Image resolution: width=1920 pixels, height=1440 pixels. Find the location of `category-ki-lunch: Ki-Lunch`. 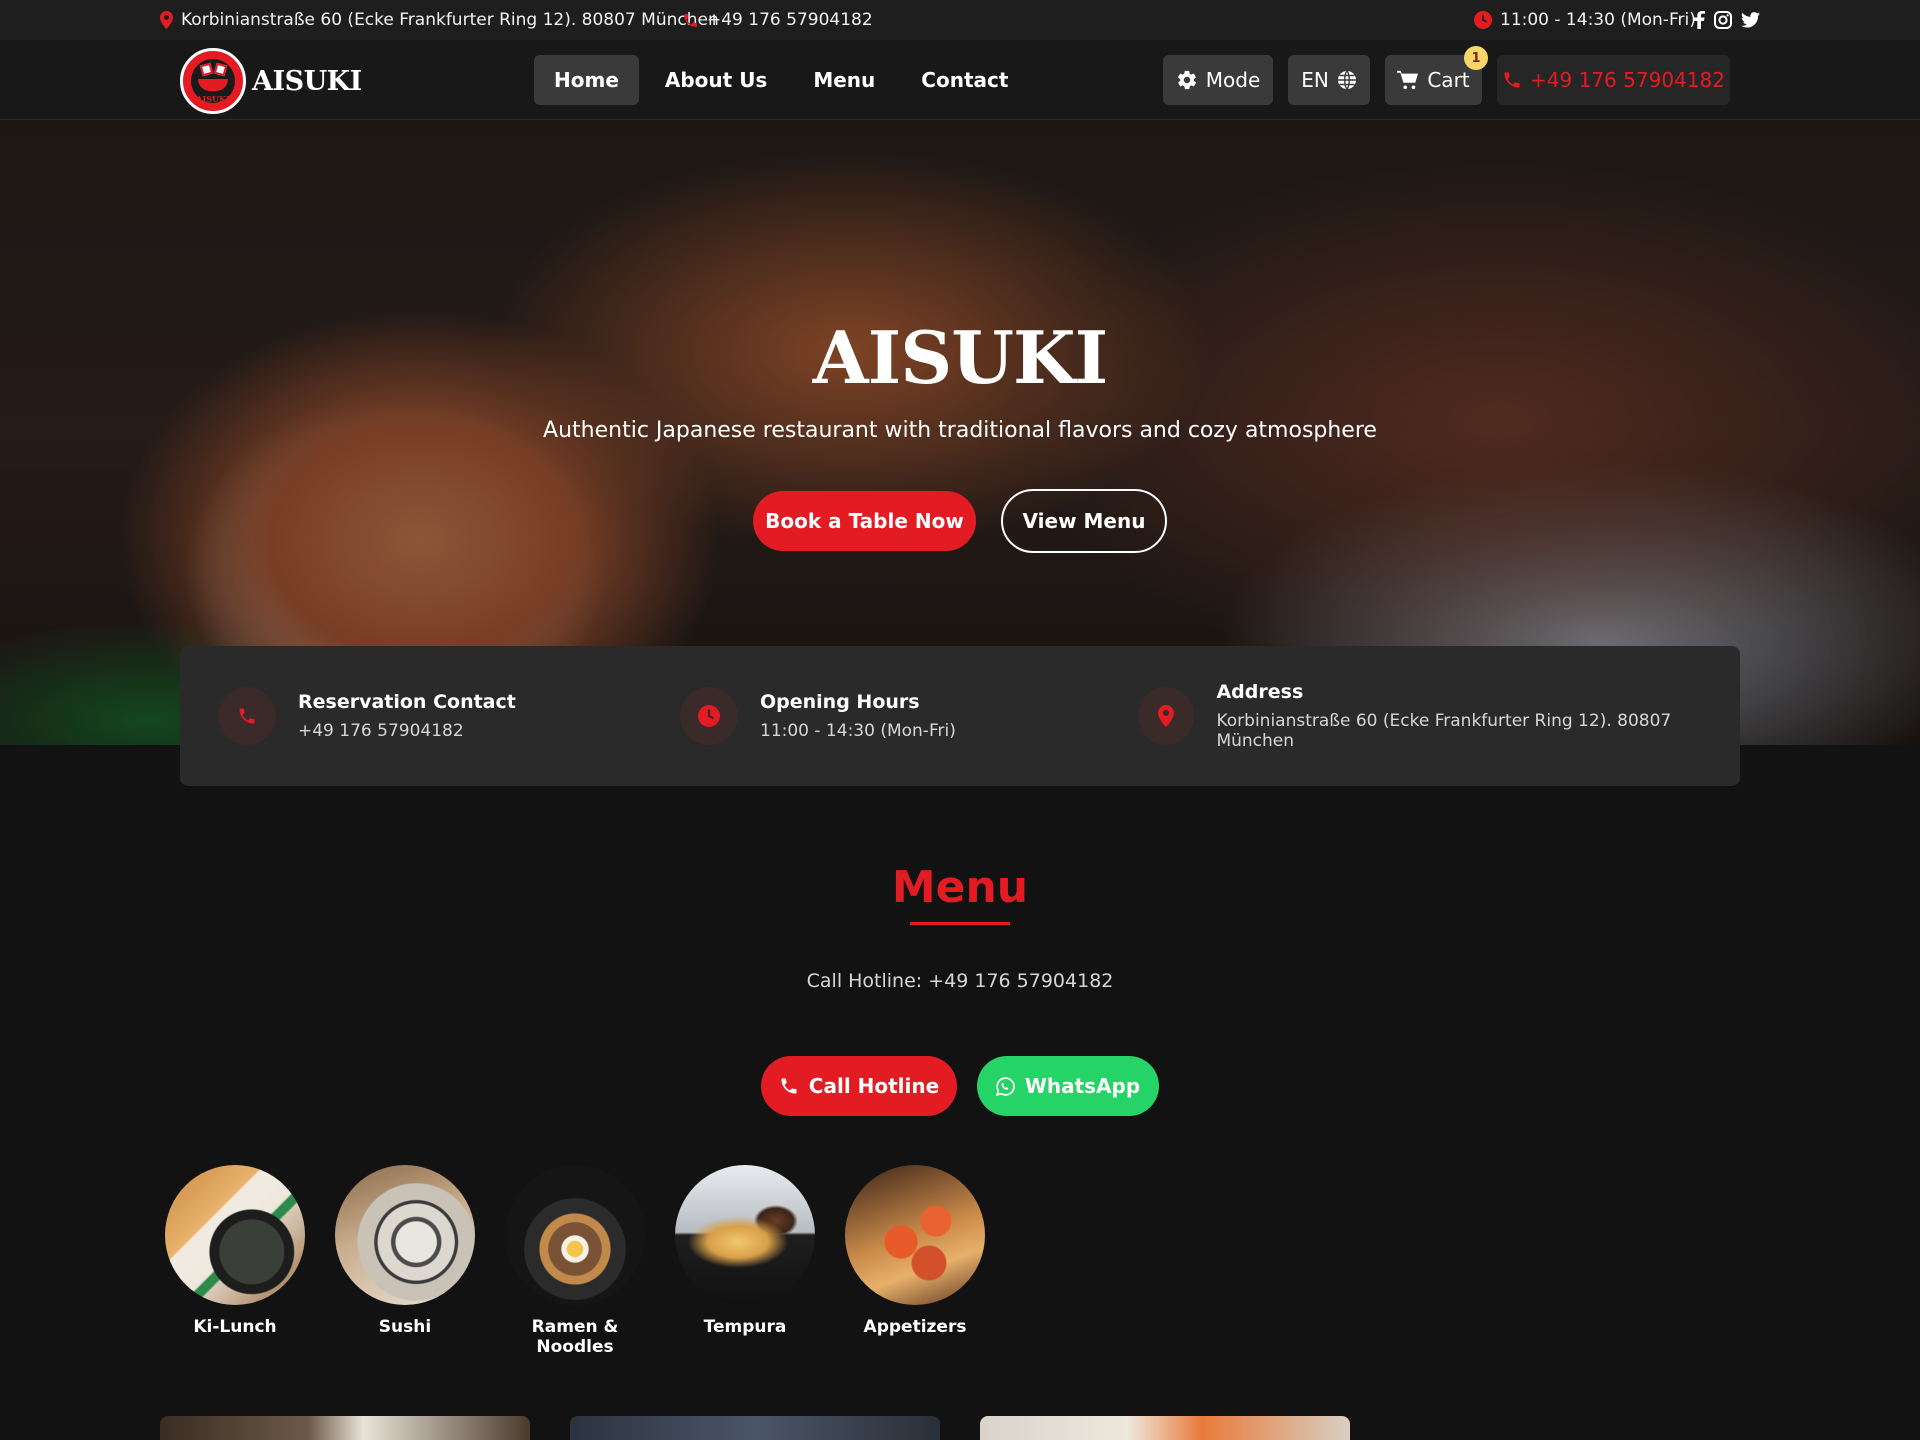

category-ki-lunch: Ki-Lunch is located at coordinates (235, 1251).